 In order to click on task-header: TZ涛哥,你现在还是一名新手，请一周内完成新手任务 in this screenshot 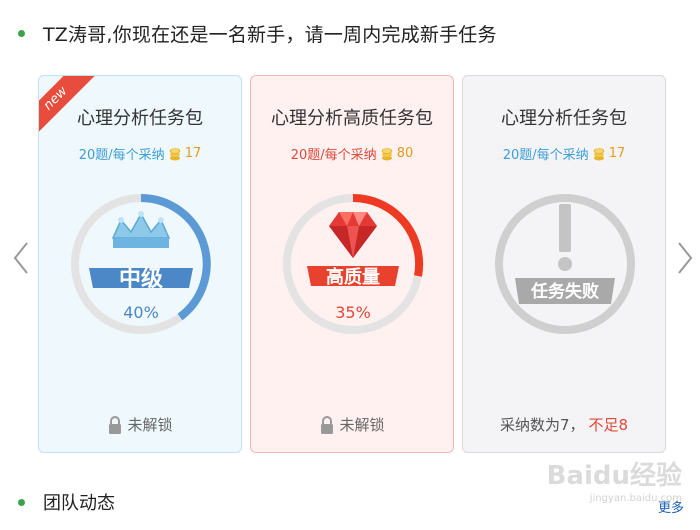, I will do `click(257, 33)`.